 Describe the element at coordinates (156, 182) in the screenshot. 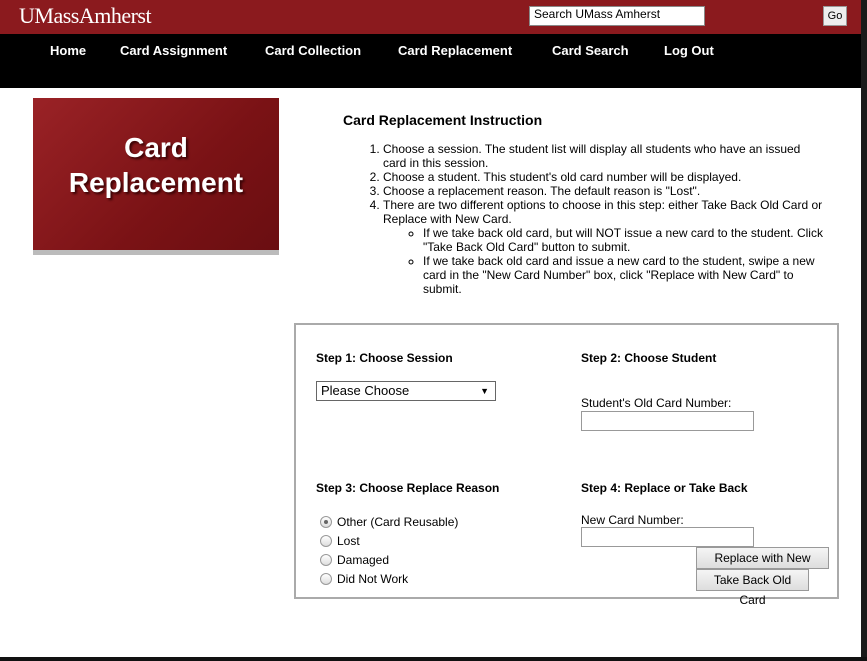

I see `page-title-line2: Replacement` at that location.